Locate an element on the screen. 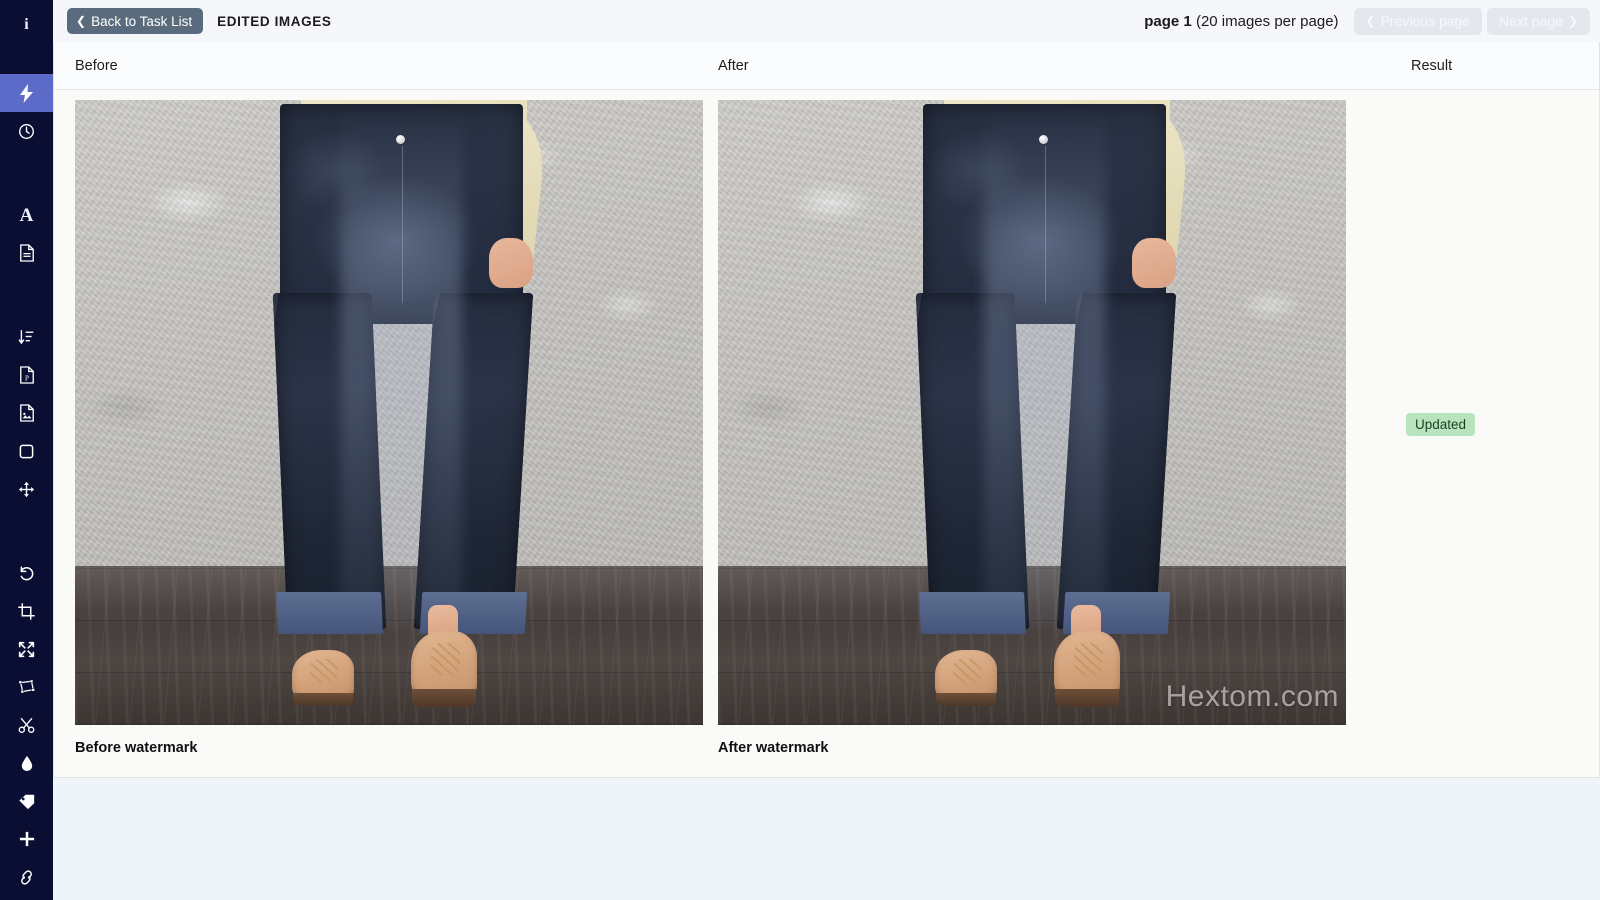  lightning-icon is located at coordinates (26, 93).